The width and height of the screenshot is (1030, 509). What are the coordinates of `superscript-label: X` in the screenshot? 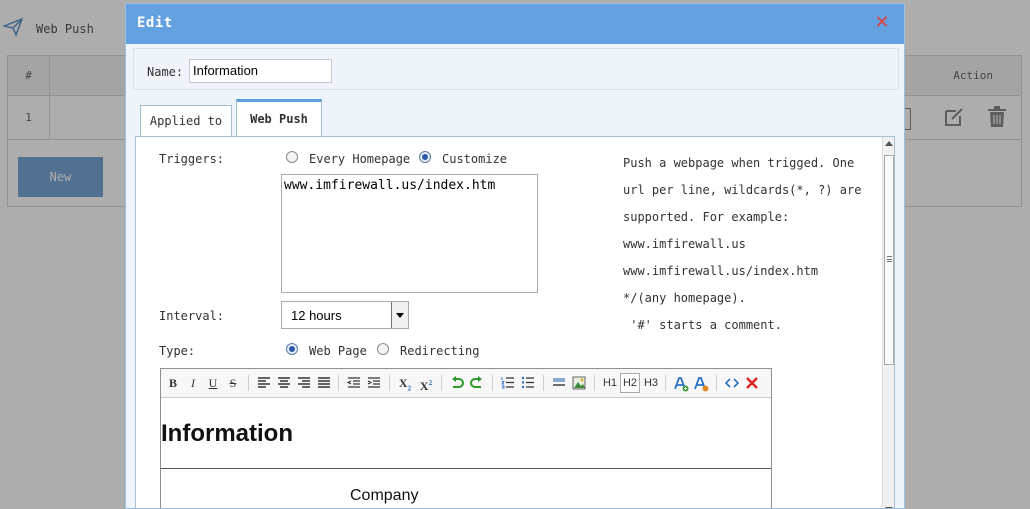 It's located at (424, 386).